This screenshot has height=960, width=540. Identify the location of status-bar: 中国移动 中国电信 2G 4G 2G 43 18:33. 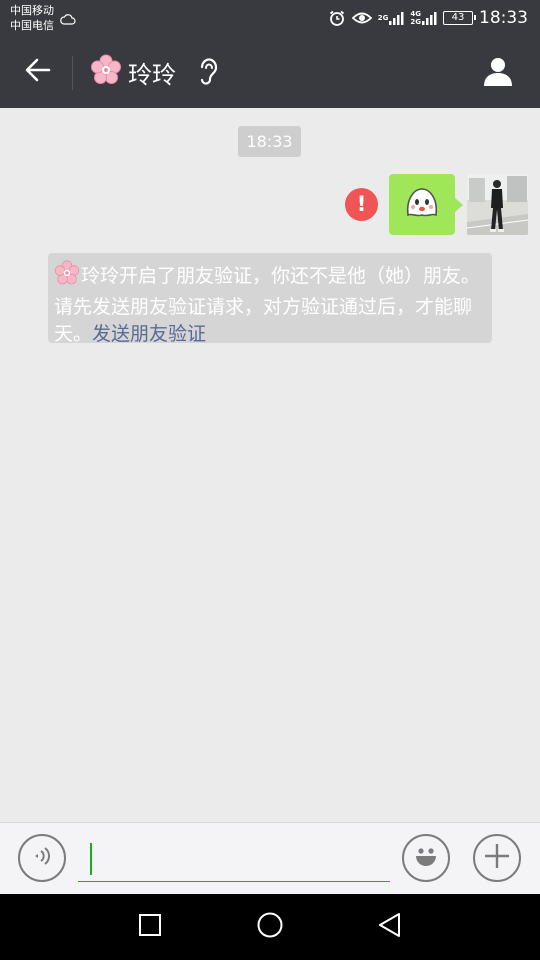
(270, 18).